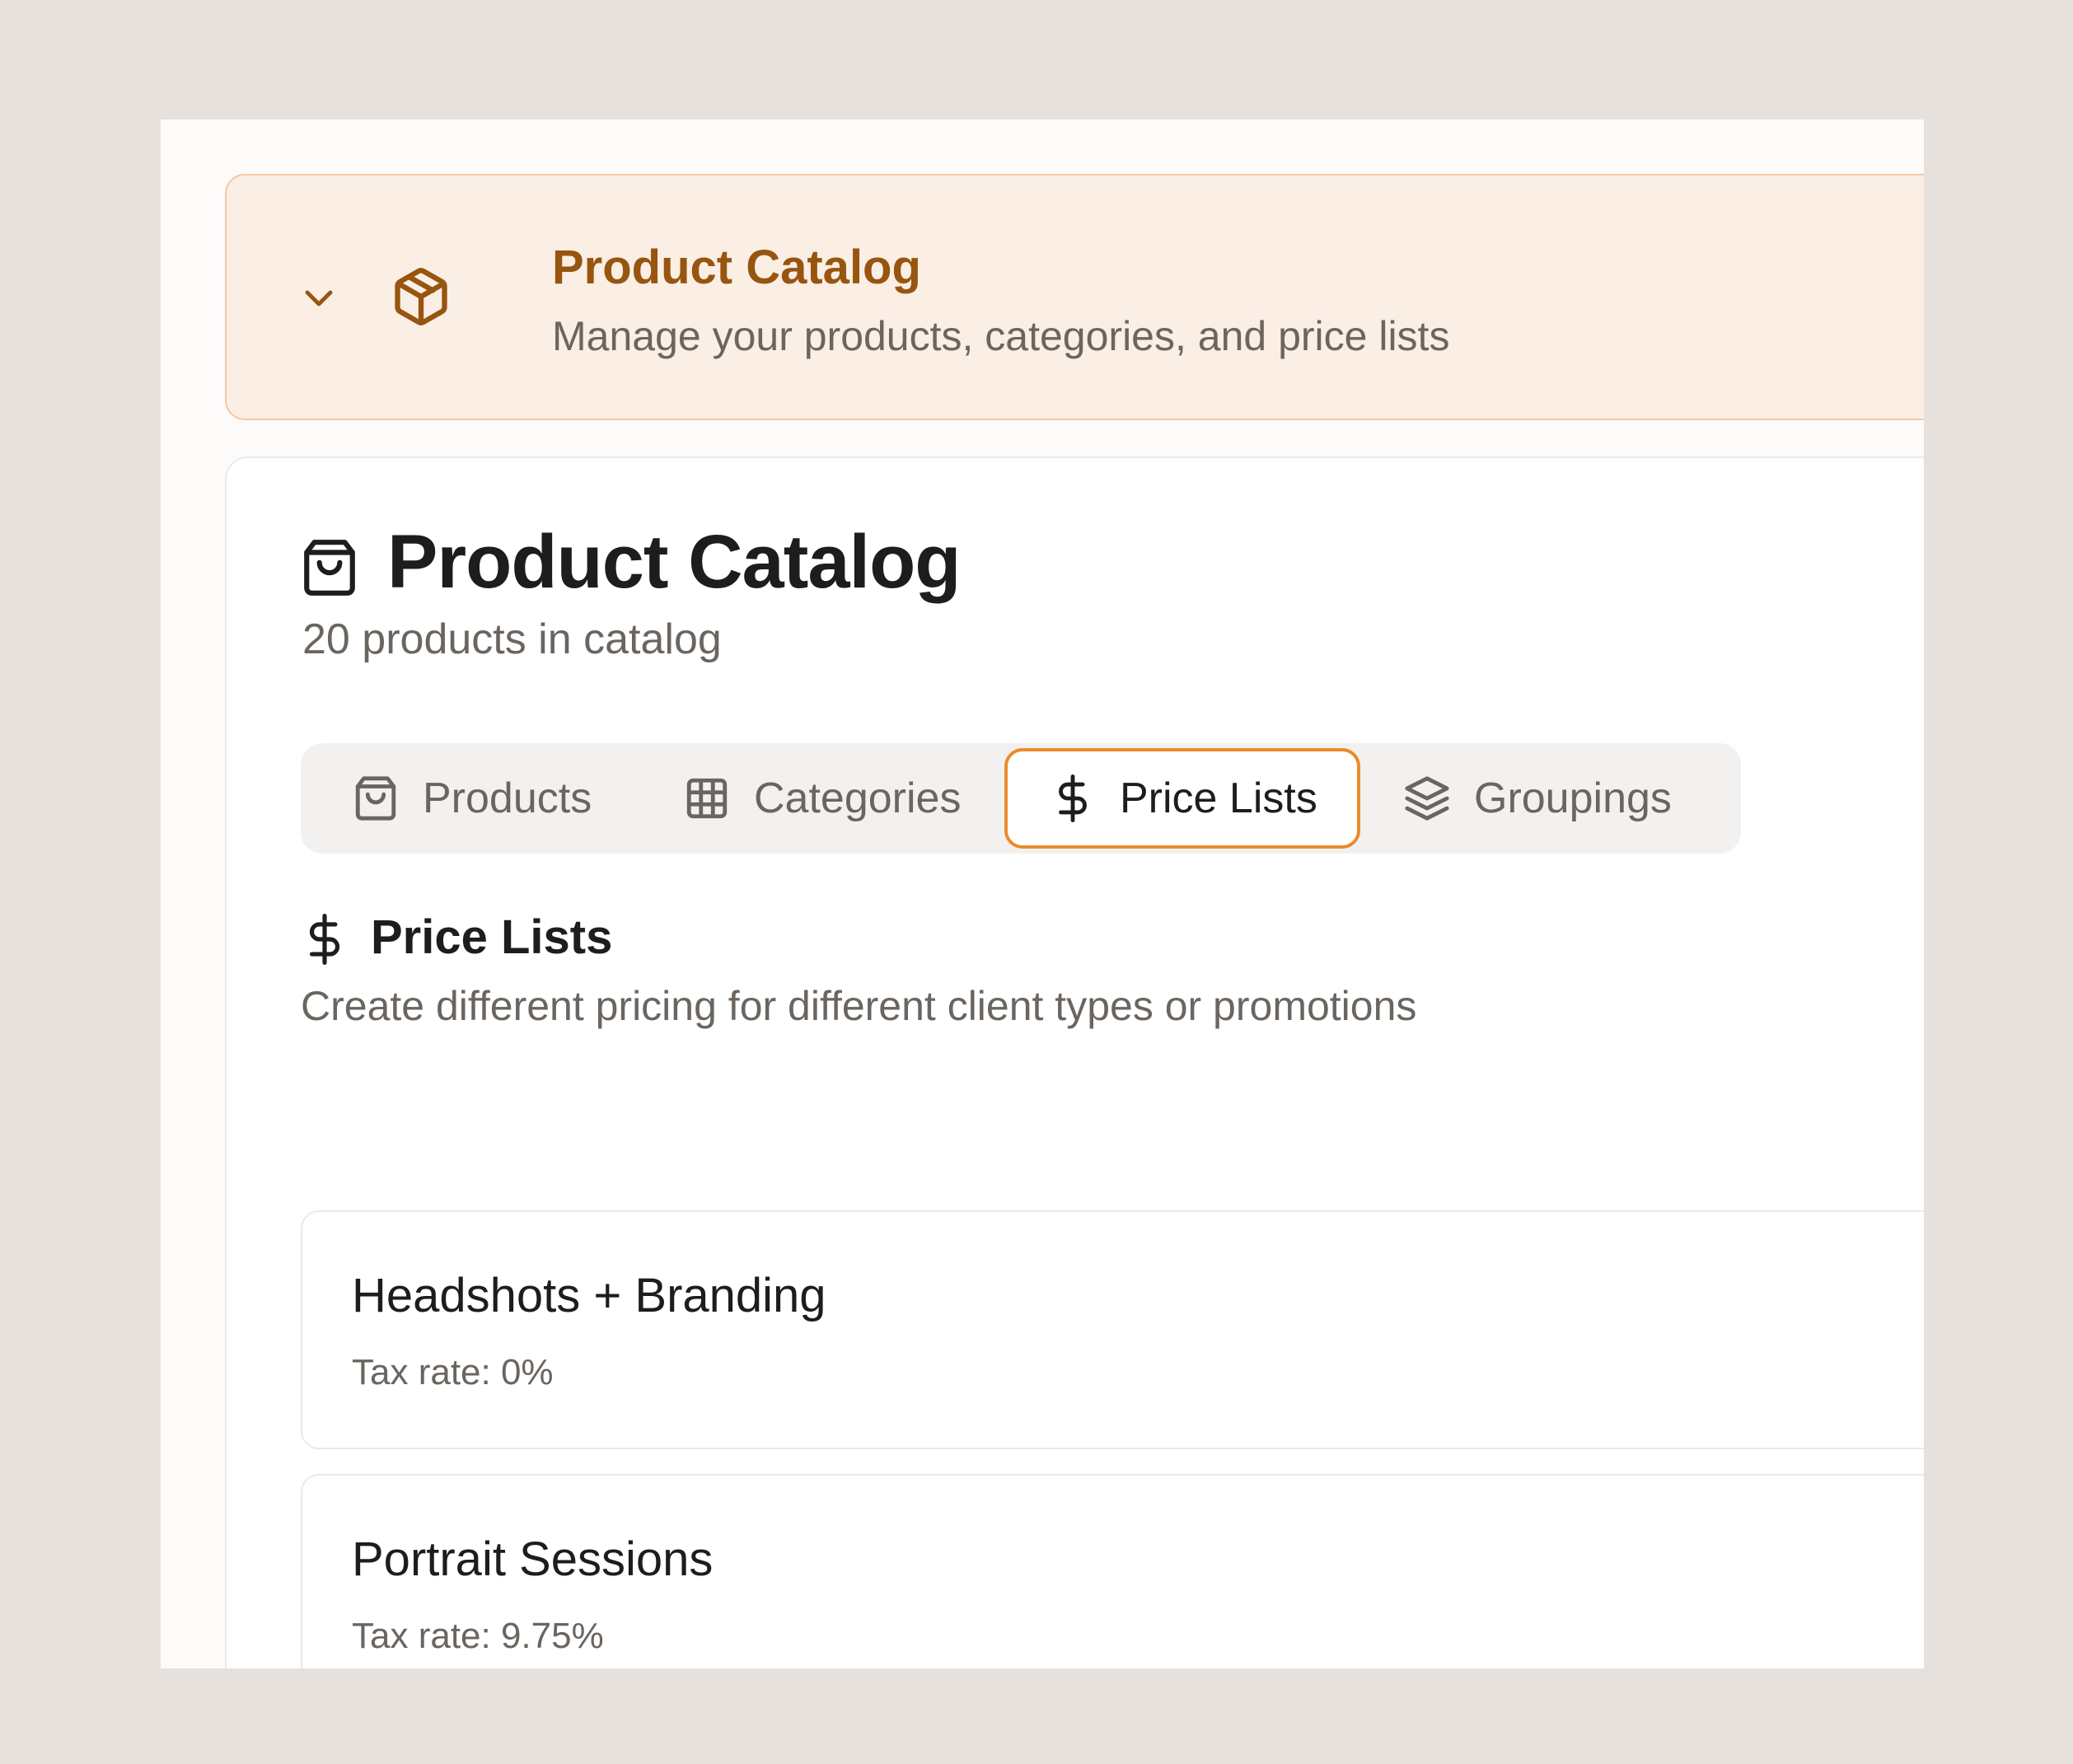  What do you see at coordinates (512, 639) in the screenshot?
I see `product-count: 20 products in catalog` at bounding box center [512, 639].